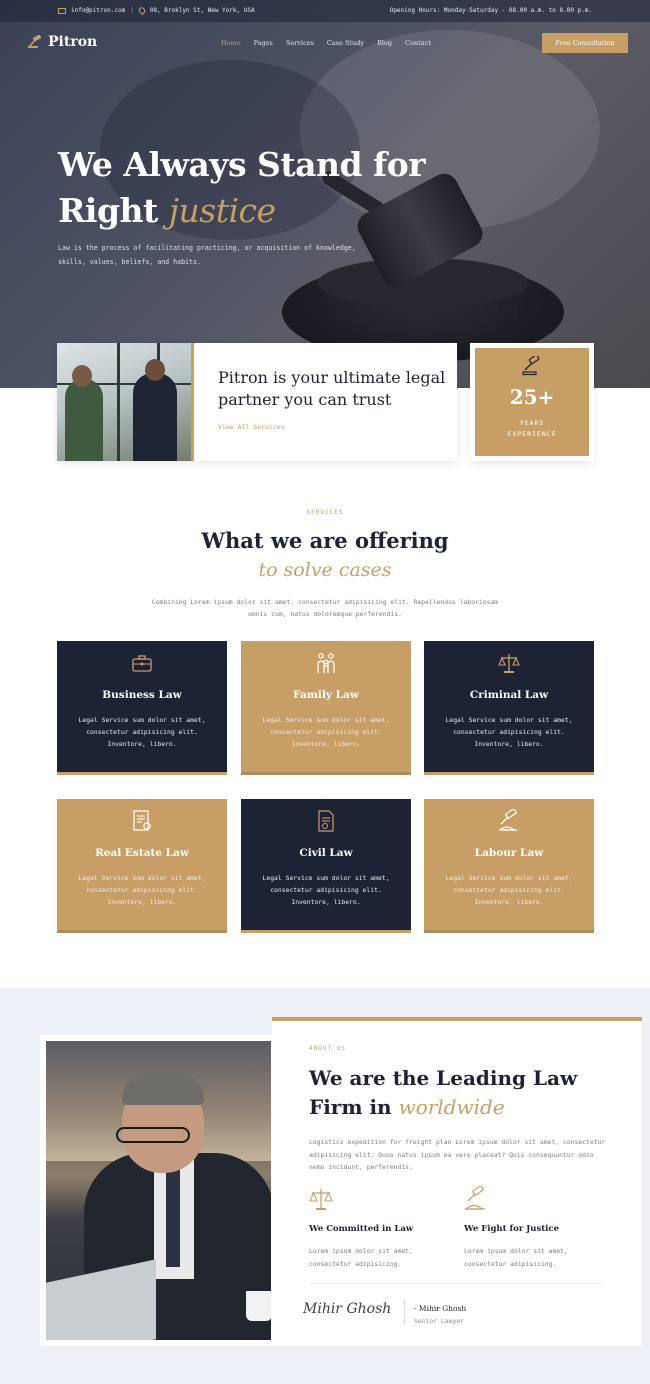  I want to click on site-logo: Pitron, so click(62, 42).